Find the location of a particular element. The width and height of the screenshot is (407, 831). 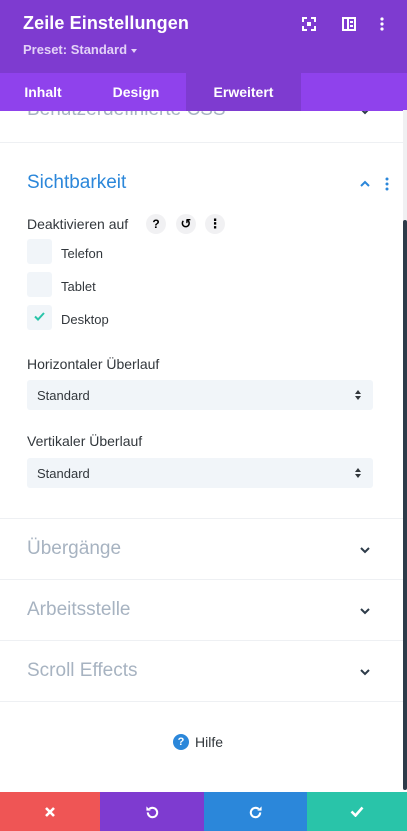

action-bar is located at coordinates (203, 811).